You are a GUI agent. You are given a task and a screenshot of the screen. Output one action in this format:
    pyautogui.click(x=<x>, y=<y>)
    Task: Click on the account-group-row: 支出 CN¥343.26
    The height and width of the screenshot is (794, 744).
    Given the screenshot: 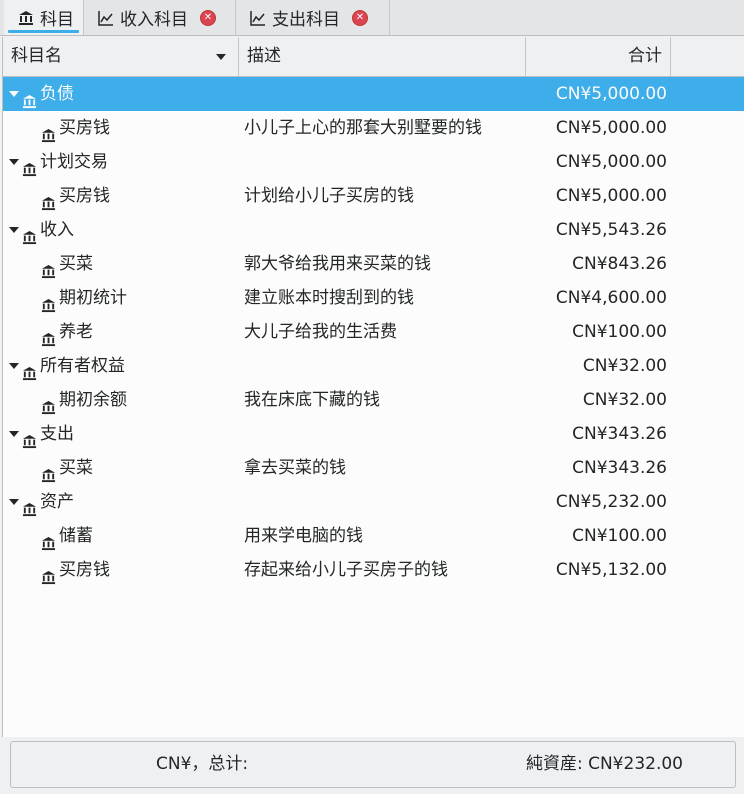 What is the action you would take?
    pyautogui.click(x=373, y=434)
    